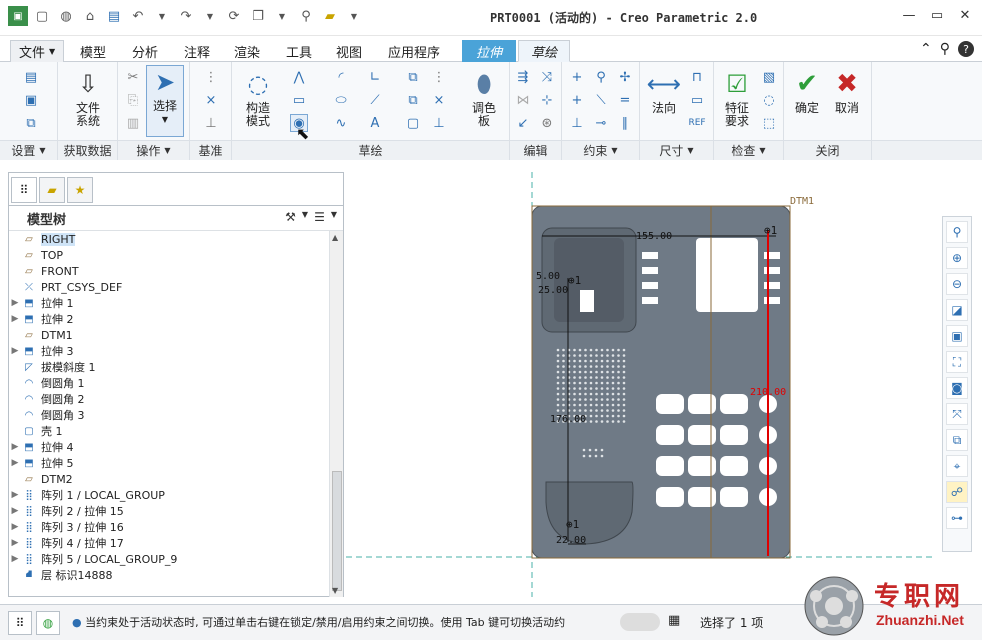 Image resolution: width=982 pixels, height=640 pixels. What do you see at coordinates (547, 123) in the screenshot?
I see `rotate-resize-icon: ⊛` at bounding box center [547, 123].